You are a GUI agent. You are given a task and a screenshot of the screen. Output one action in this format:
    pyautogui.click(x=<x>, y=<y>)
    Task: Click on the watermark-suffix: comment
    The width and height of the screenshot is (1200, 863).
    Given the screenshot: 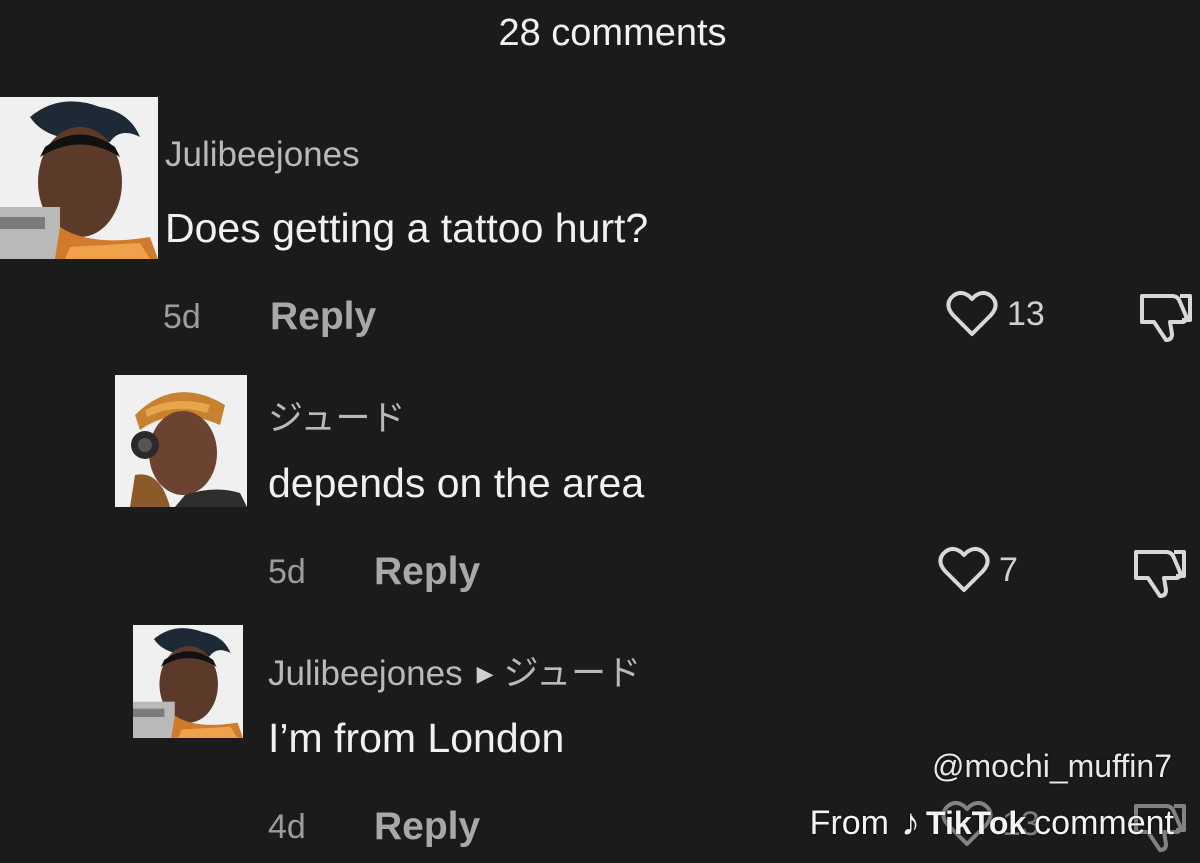 What is the action you would take?
    pyautogui.click(x=1104, y=823)
    